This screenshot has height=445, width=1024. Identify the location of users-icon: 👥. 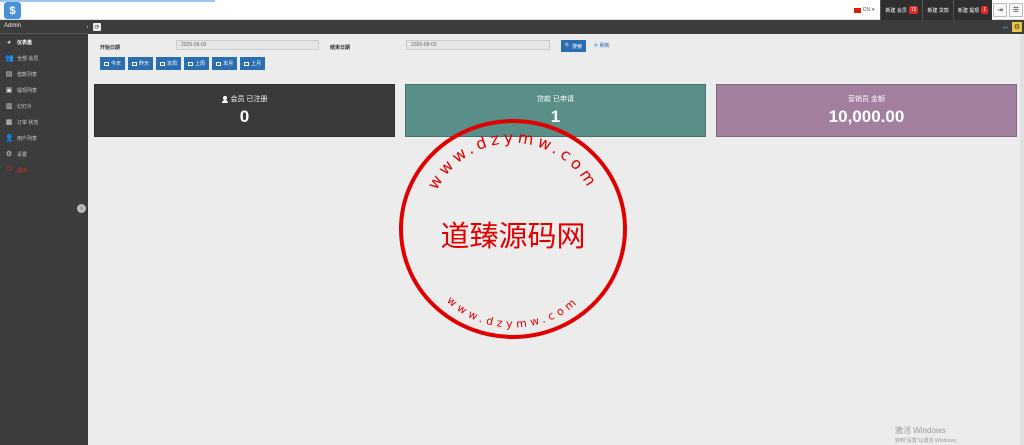
(9, 58).